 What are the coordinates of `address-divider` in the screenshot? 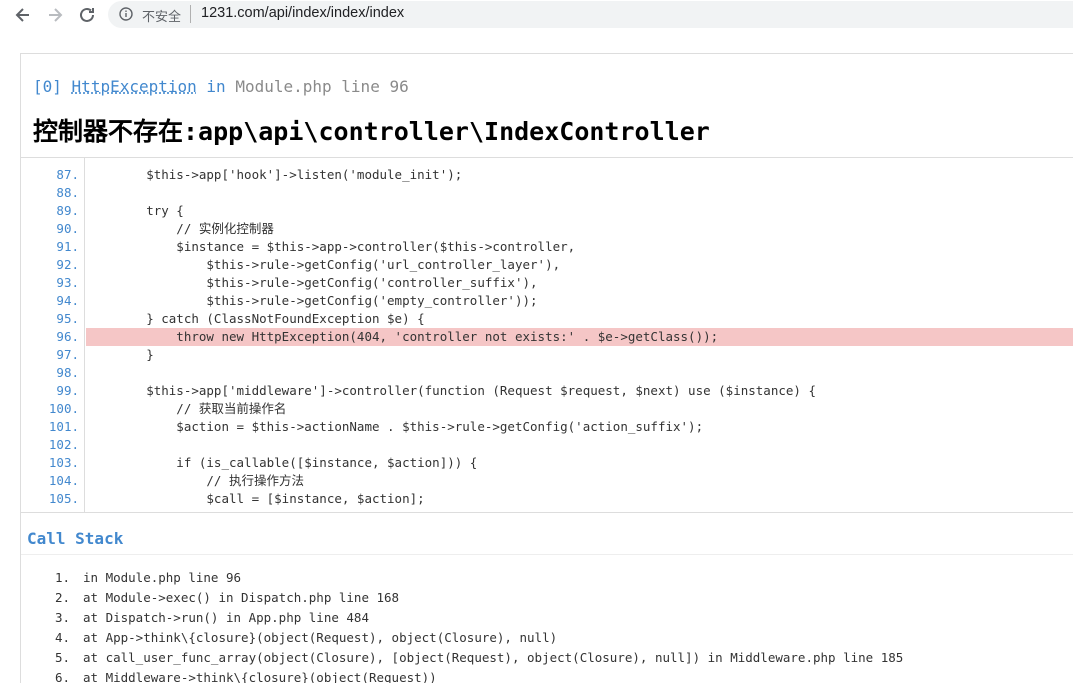 It's located at (190, 14).